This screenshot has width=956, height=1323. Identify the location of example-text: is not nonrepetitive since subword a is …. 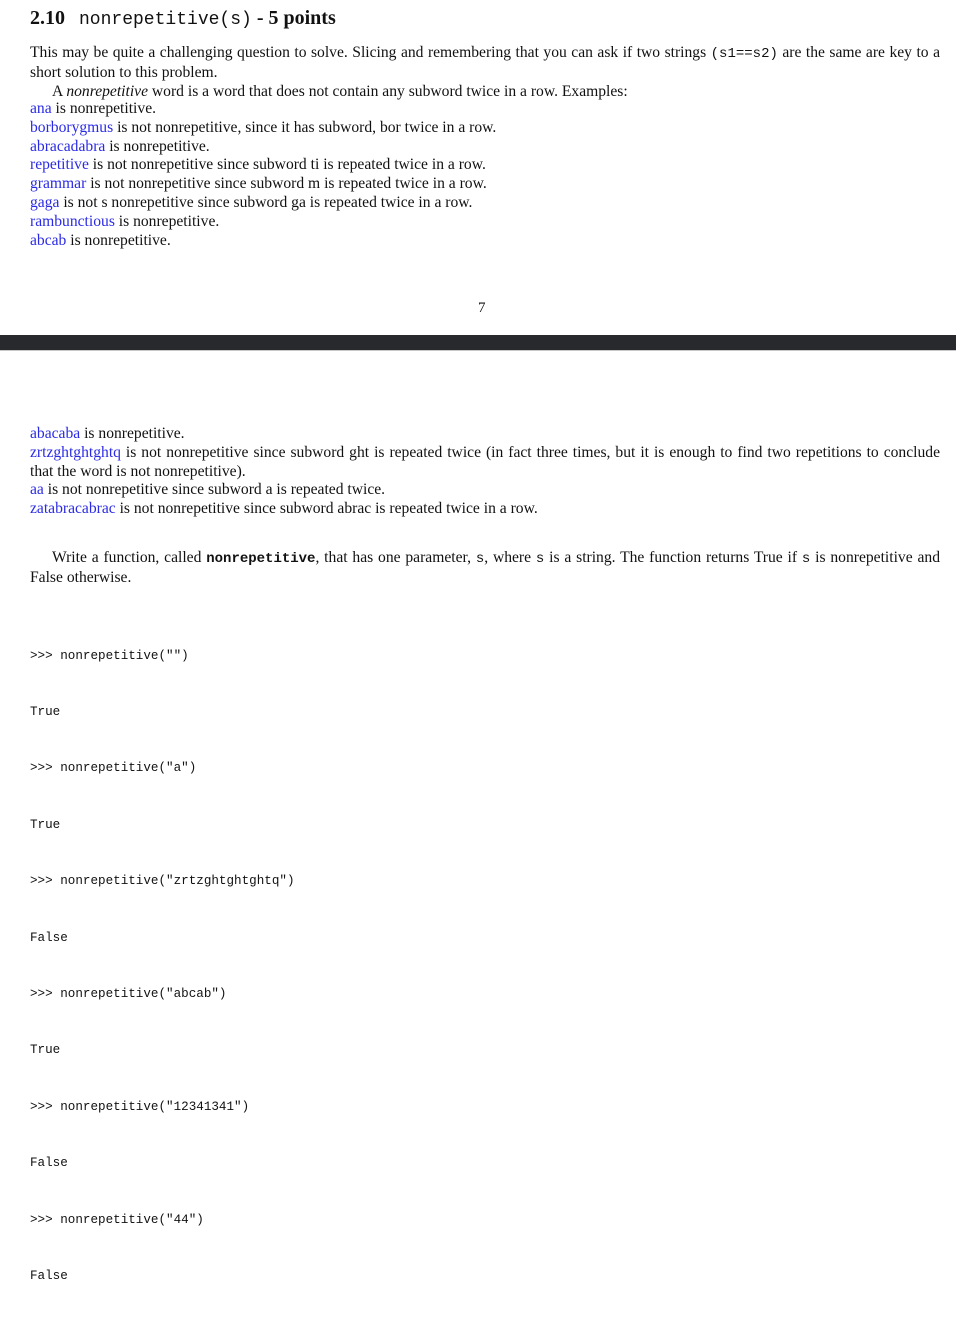
(214, 490).